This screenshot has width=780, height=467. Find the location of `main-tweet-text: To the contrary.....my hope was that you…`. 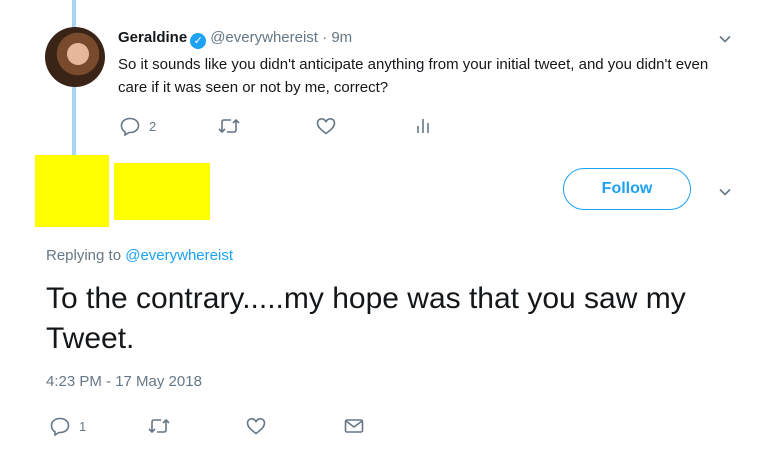

main-tweet-text: To the contrary.....my hope was that you… is located at coordinates (366, 318).